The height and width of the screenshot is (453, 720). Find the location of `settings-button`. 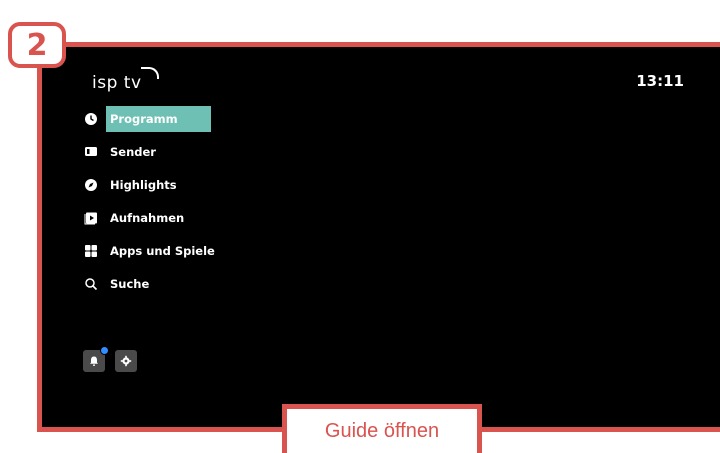

settings-button is located at coordinates (126, 361).